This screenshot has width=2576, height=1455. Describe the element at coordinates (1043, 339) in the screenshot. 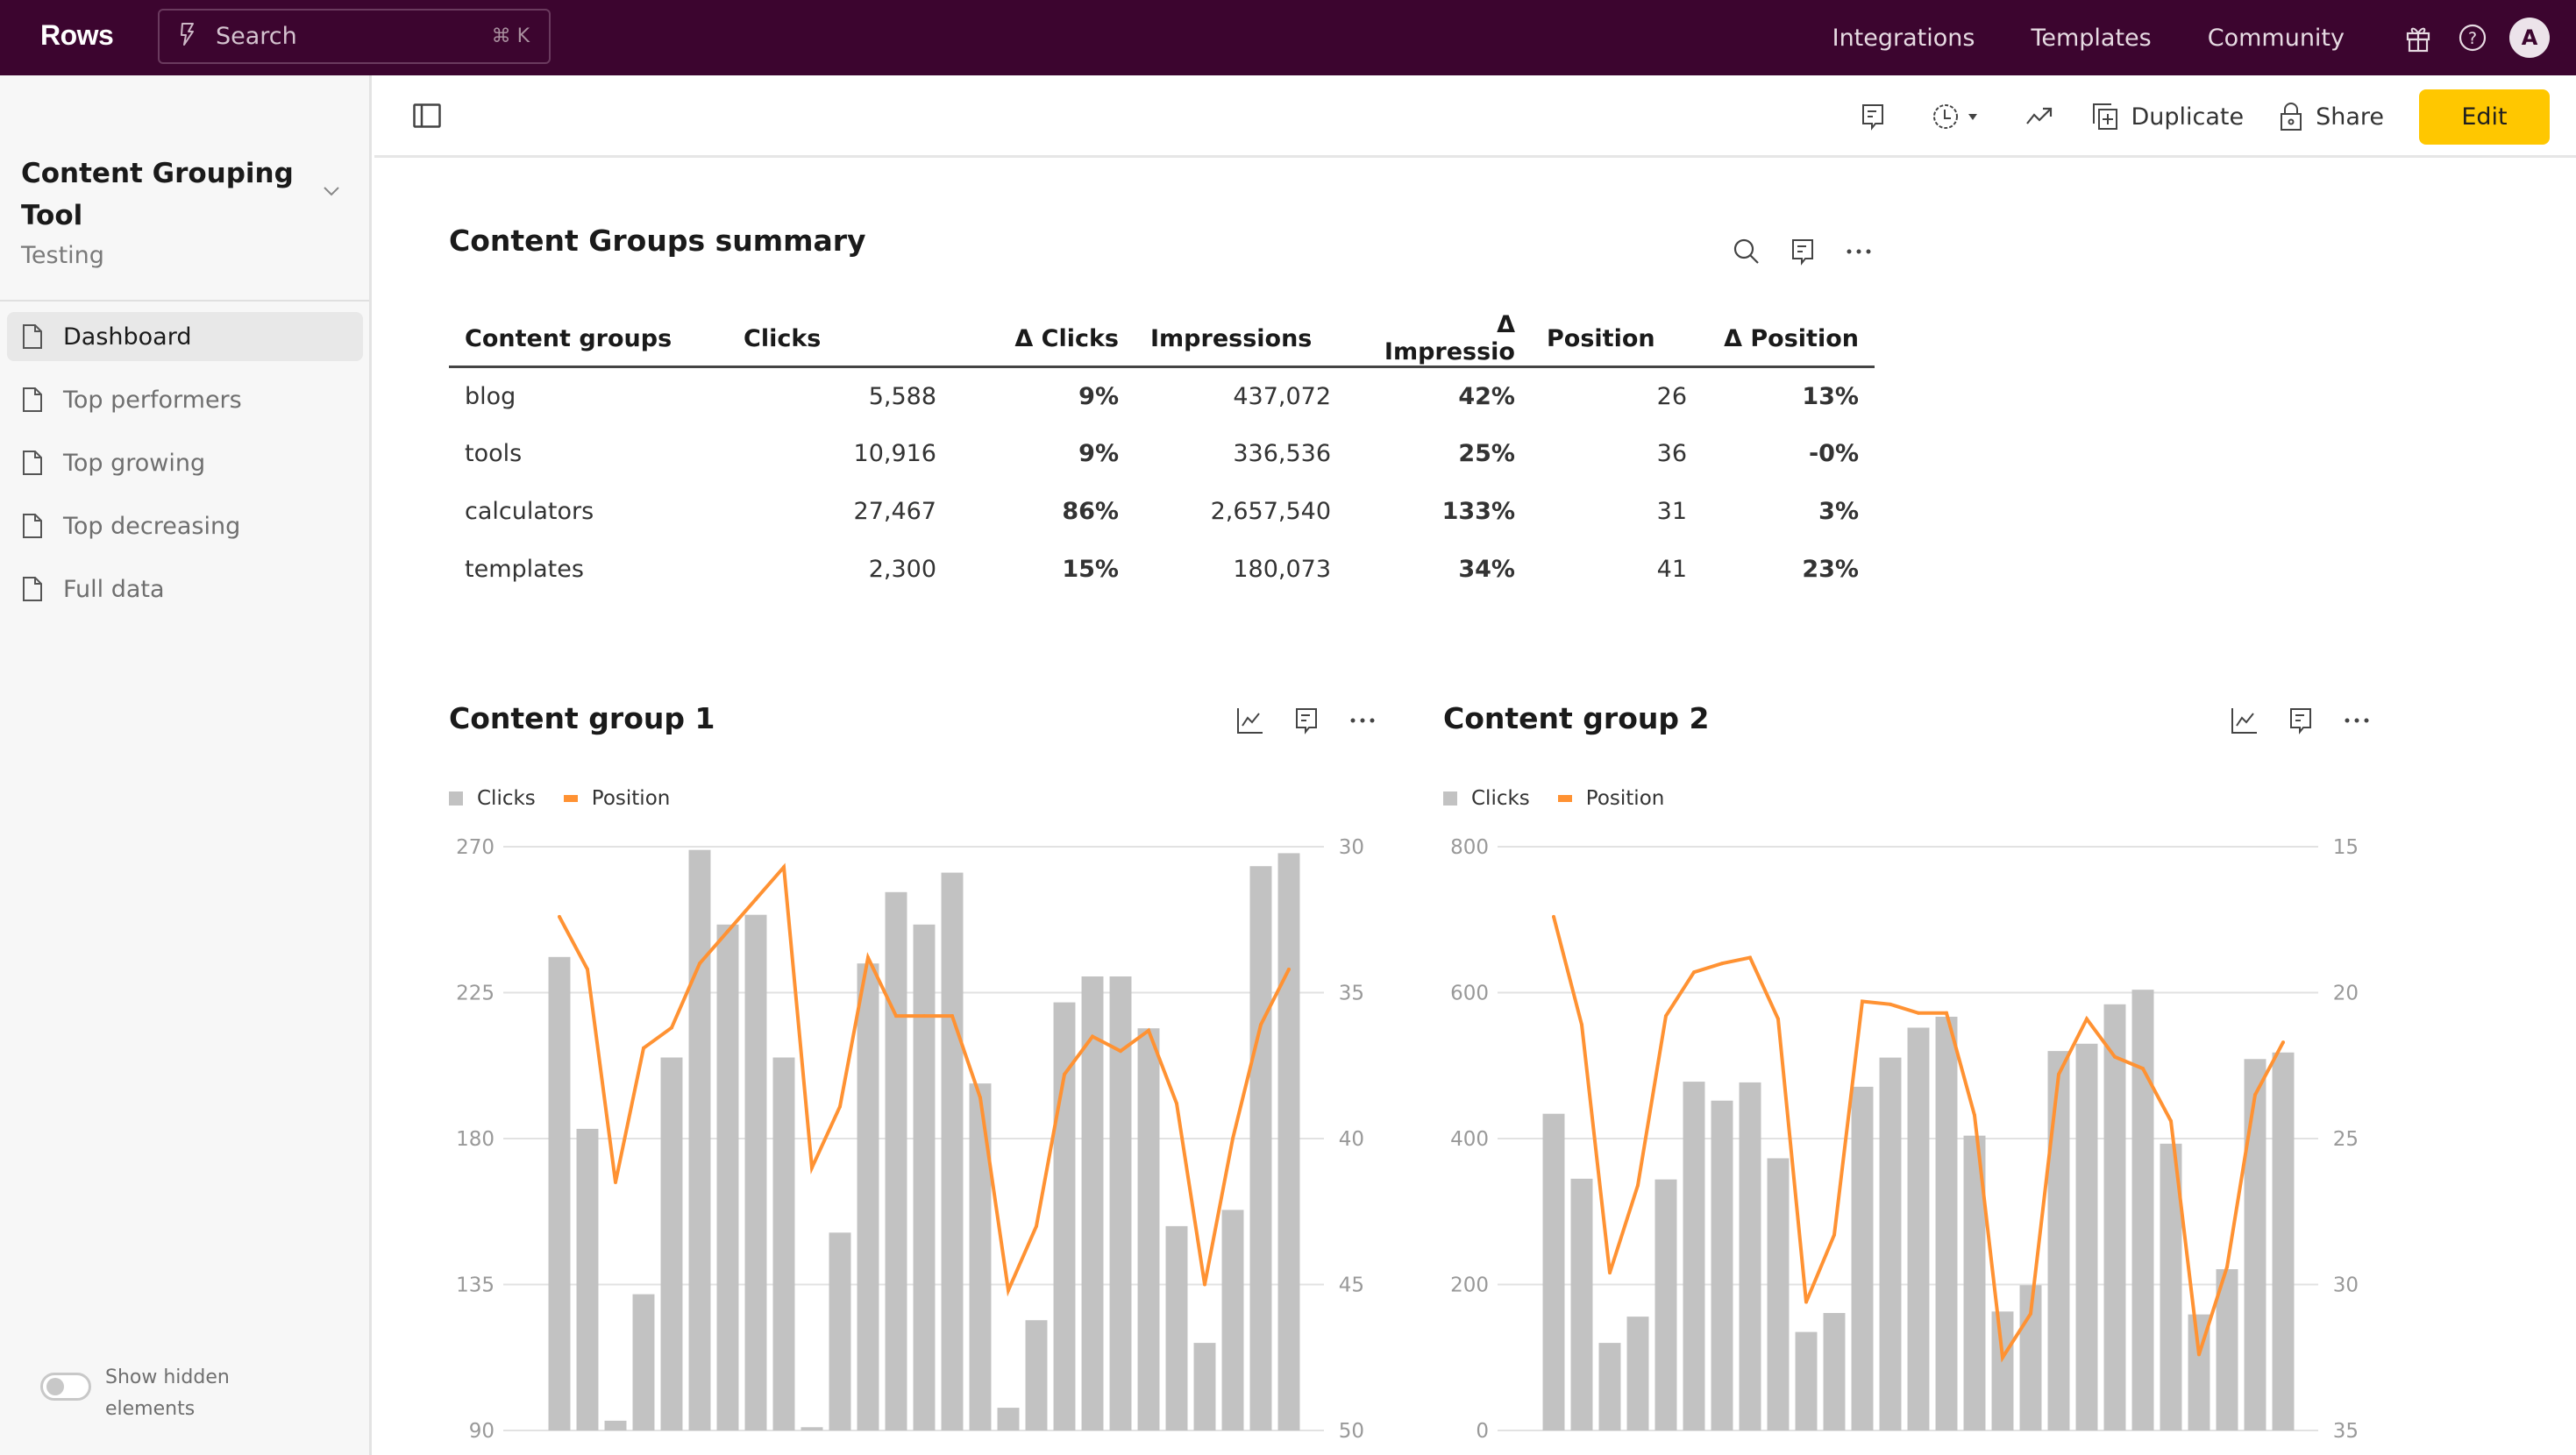

I see `column-header: Δ Clicks` at that location.